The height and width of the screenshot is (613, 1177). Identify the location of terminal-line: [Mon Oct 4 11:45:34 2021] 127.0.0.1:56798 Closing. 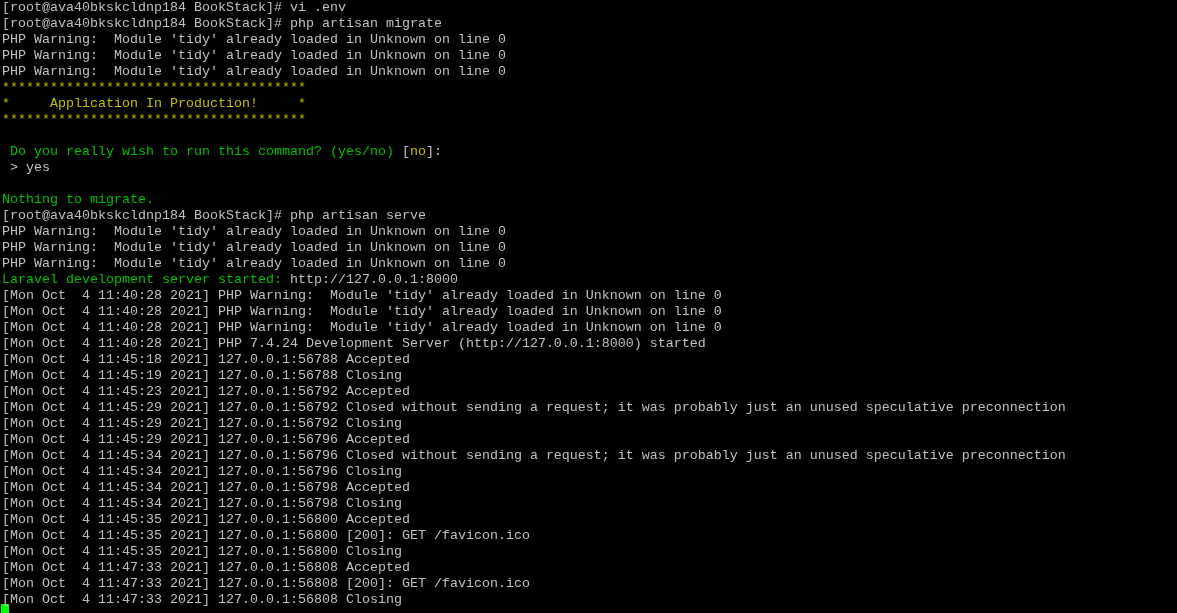
(202, 504).